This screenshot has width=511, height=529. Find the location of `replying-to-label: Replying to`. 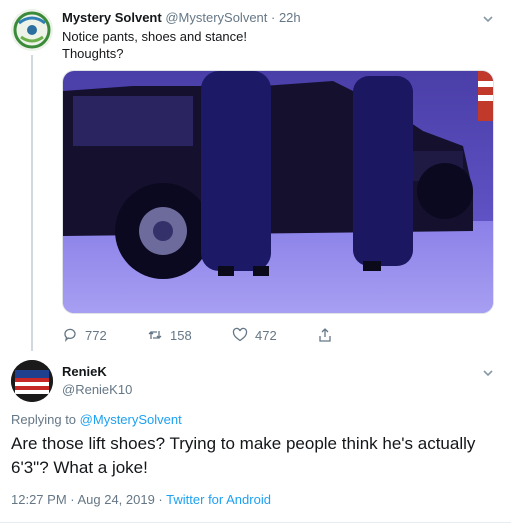

replying-to-label: Replying to is located at coordinates (44, 419).